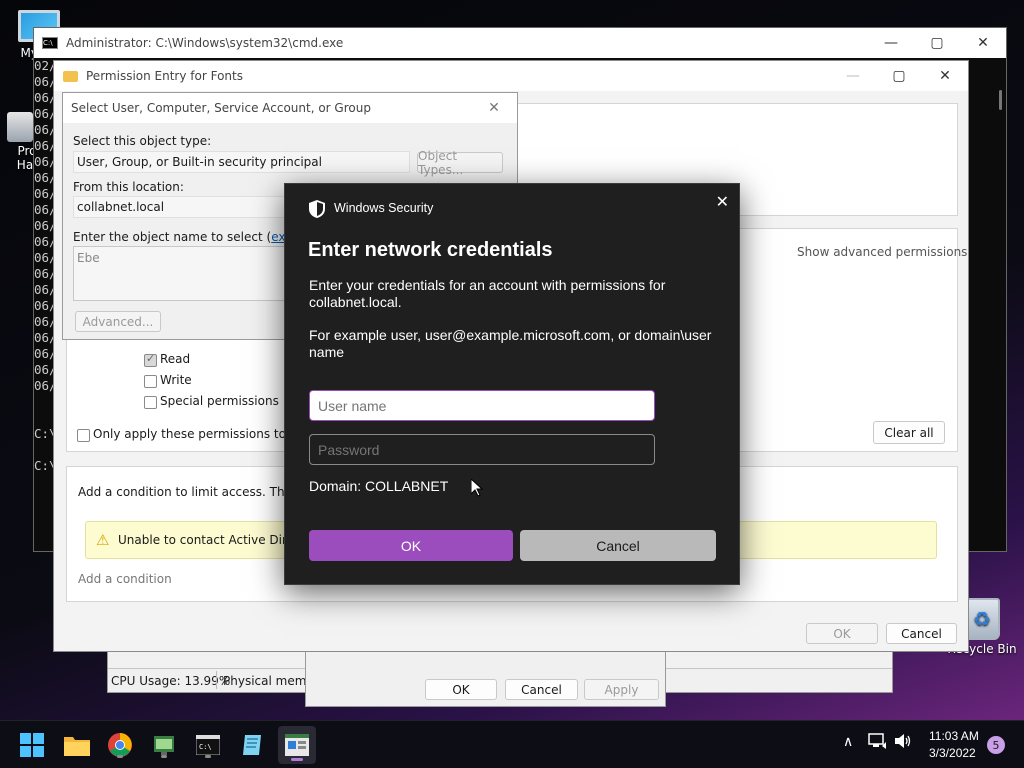  I want to click on security-settings-button, so click(297, 745).